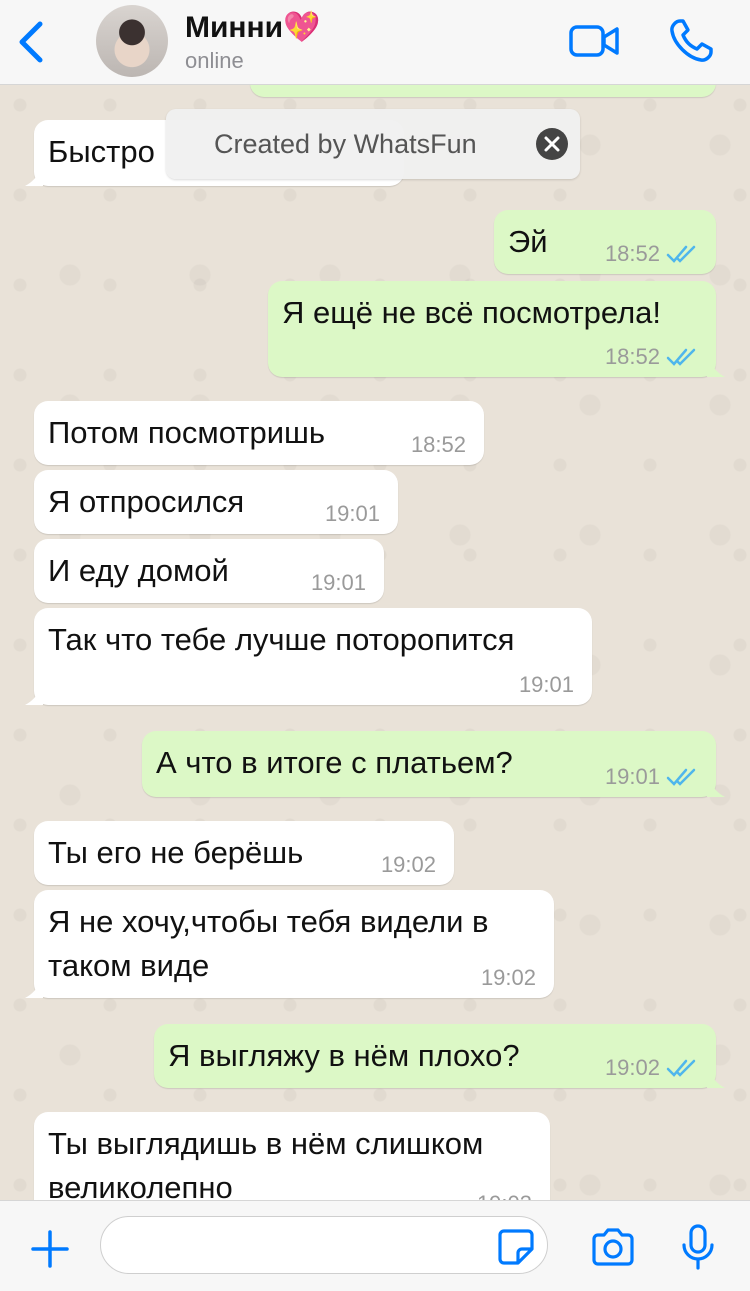 Image resolution: width=750 pixels, height=1291 pixels. What do you see at coordinates (252, 27) in the screenshot?
I see `contact-name: Минни💖` at bounding box center [252, 27].